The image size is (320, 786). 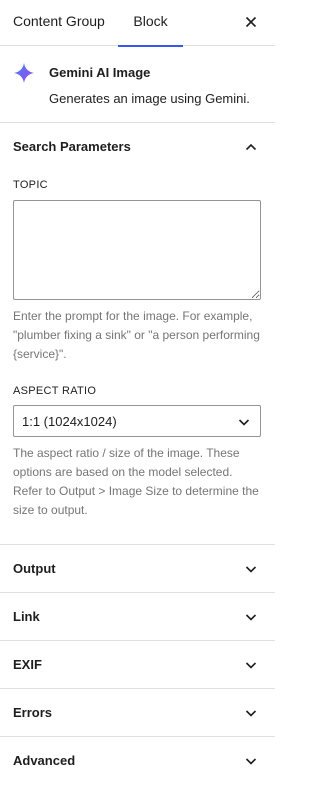 I want to click on aspect-ratio-select: 1:1 (1024x1024), so click(x=137, y=421).